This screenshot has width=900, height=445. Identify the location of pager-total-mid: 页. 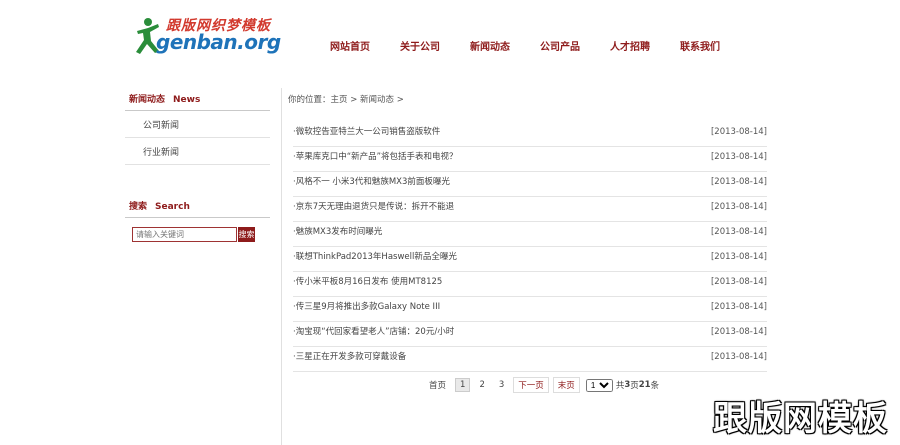
(634, 386).